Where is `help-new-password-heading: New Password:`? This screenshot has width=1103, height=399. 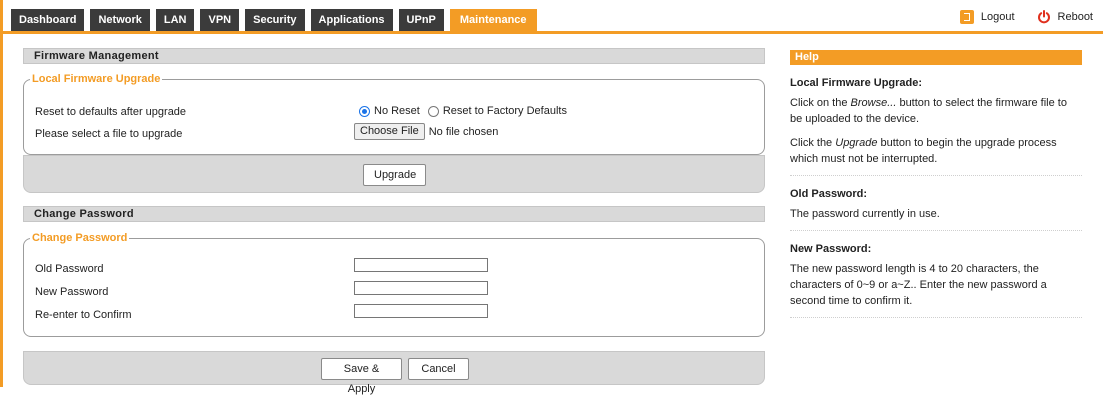
help-new-password-heading: New Password: is located at coordinates (831, 249).